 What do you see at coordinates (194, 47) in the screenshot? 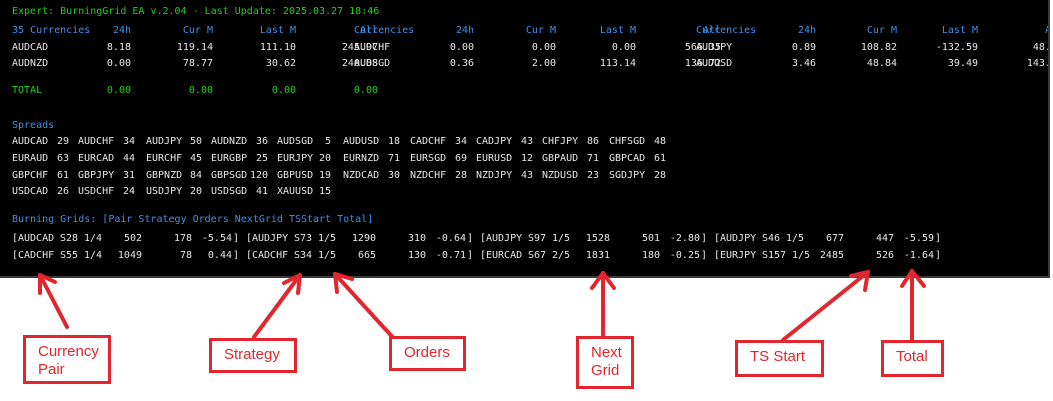
I see `value-cell: 119.14` at bounding box center [194, 47].